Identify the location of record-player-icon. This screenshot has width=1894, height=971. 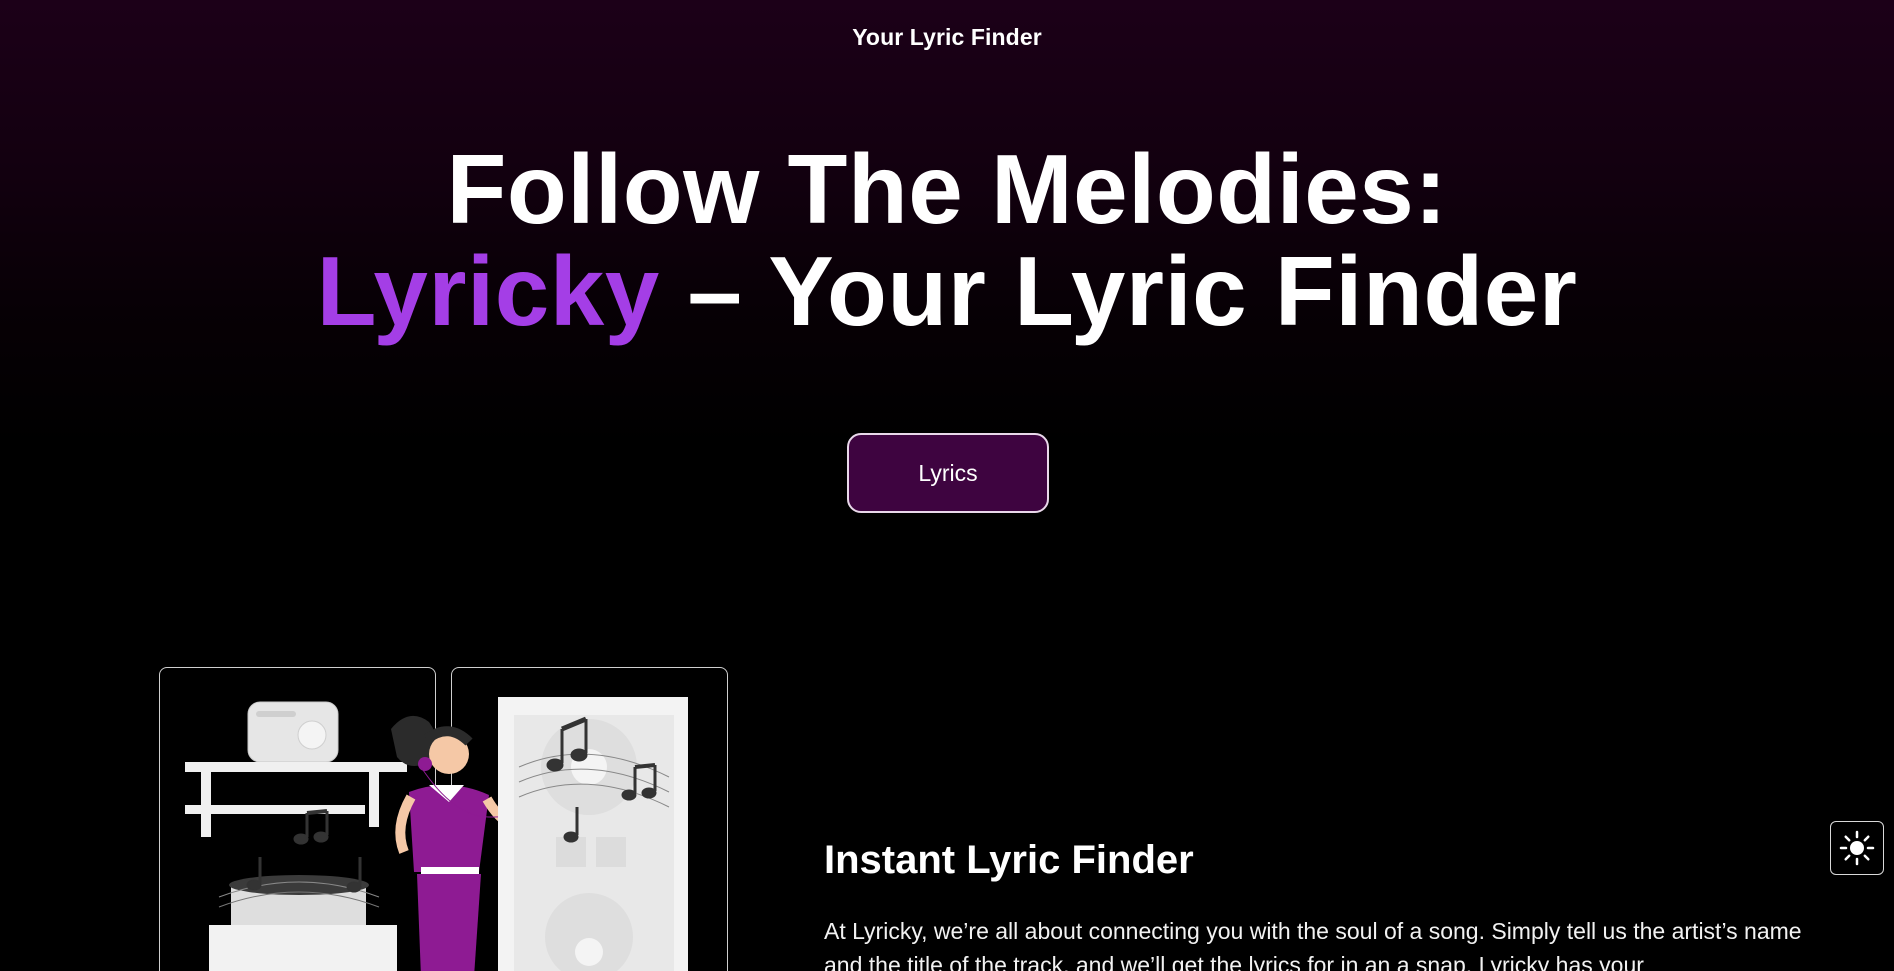
(303, 923).